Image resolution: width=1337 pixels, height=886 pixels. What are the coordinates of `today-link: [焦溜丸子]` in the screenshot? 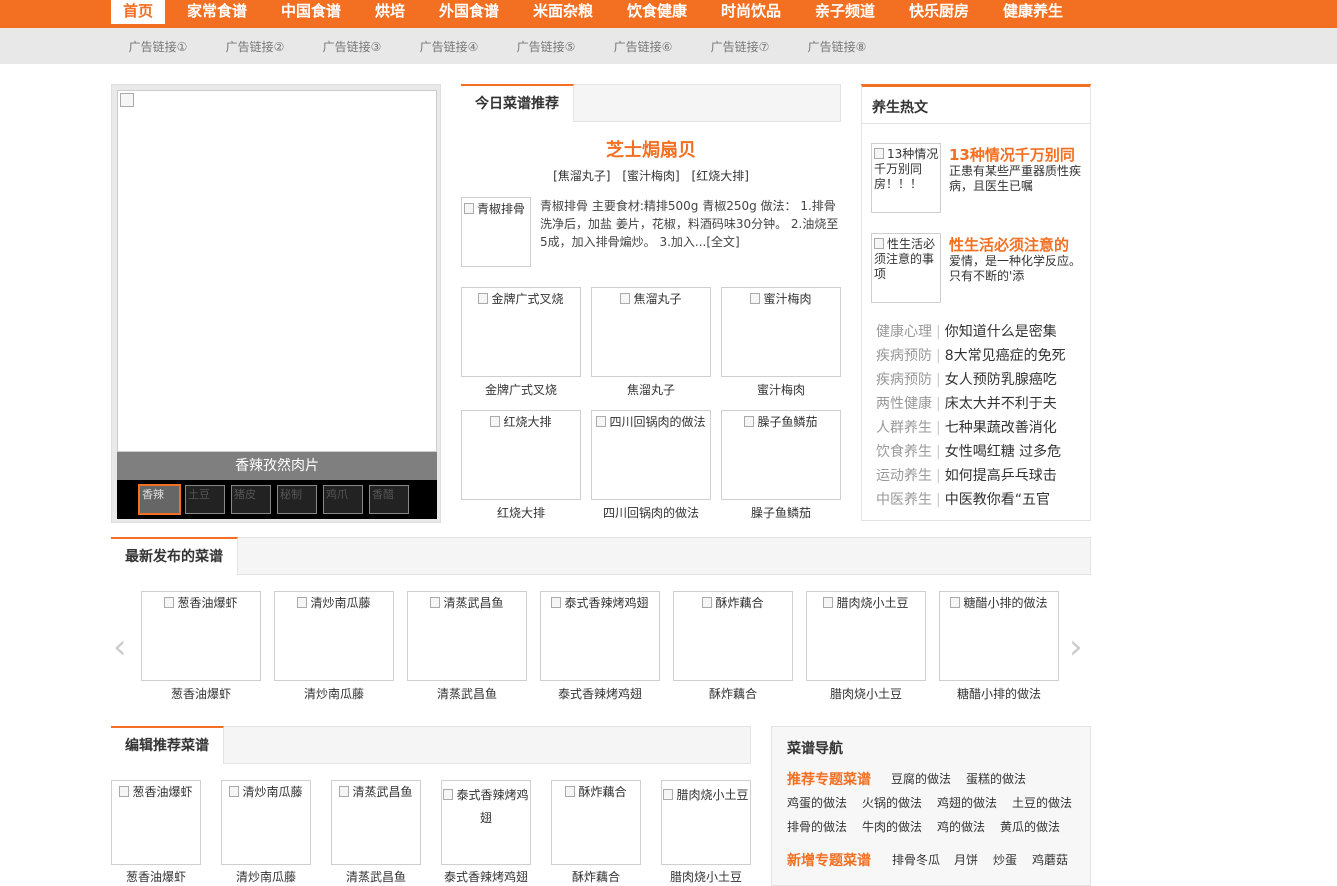 It's located at (581, 176).